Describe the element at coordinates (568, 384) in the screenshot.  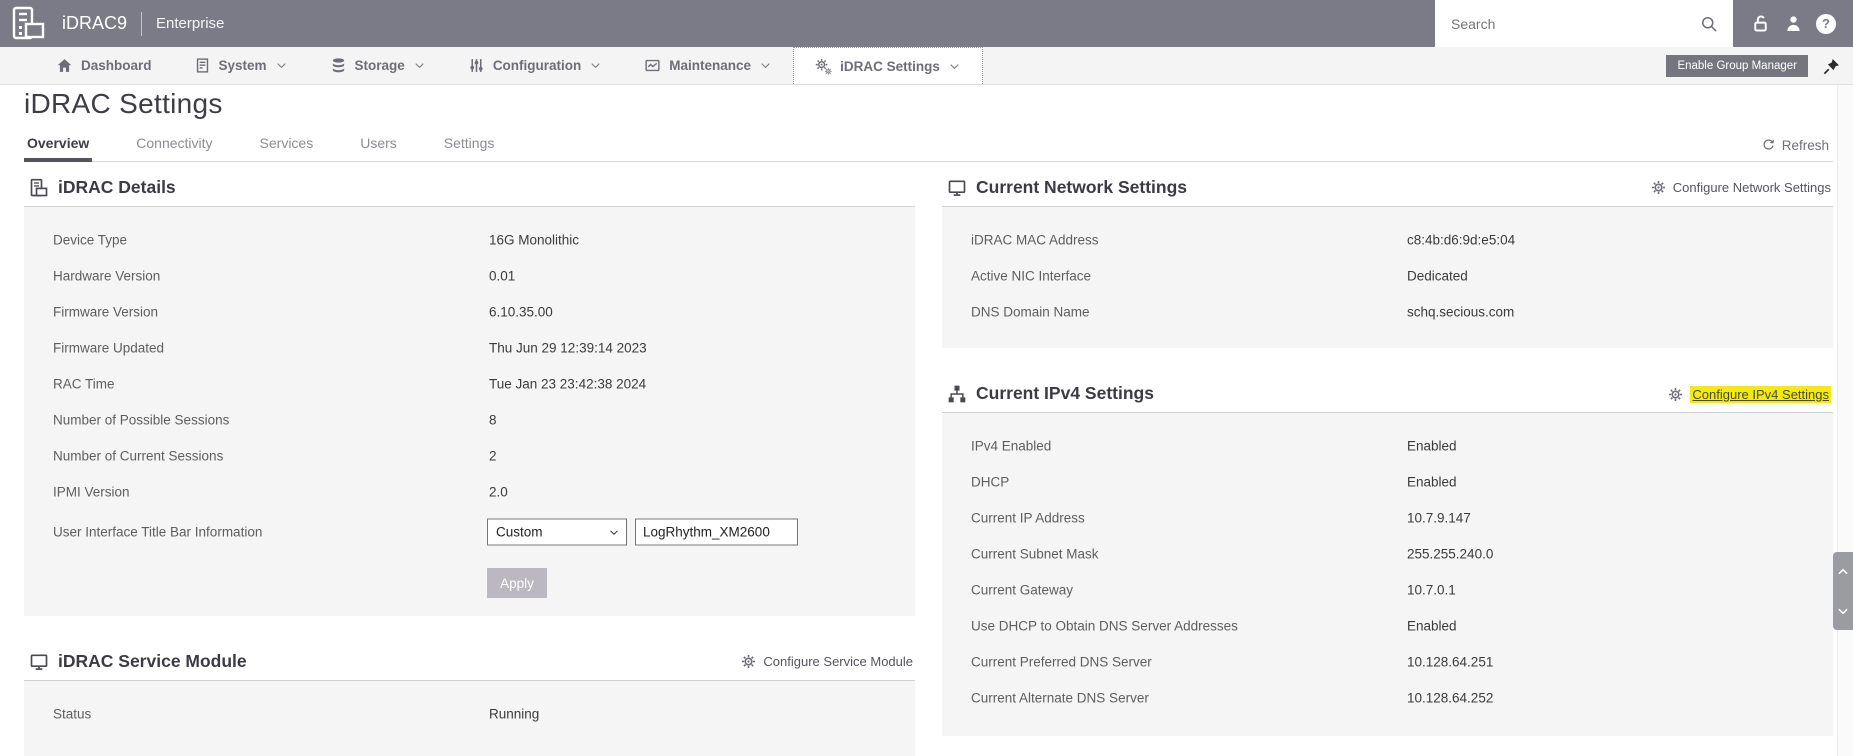
I see `row-value: Tue Jan 23 23:42:38 2024` at that location.